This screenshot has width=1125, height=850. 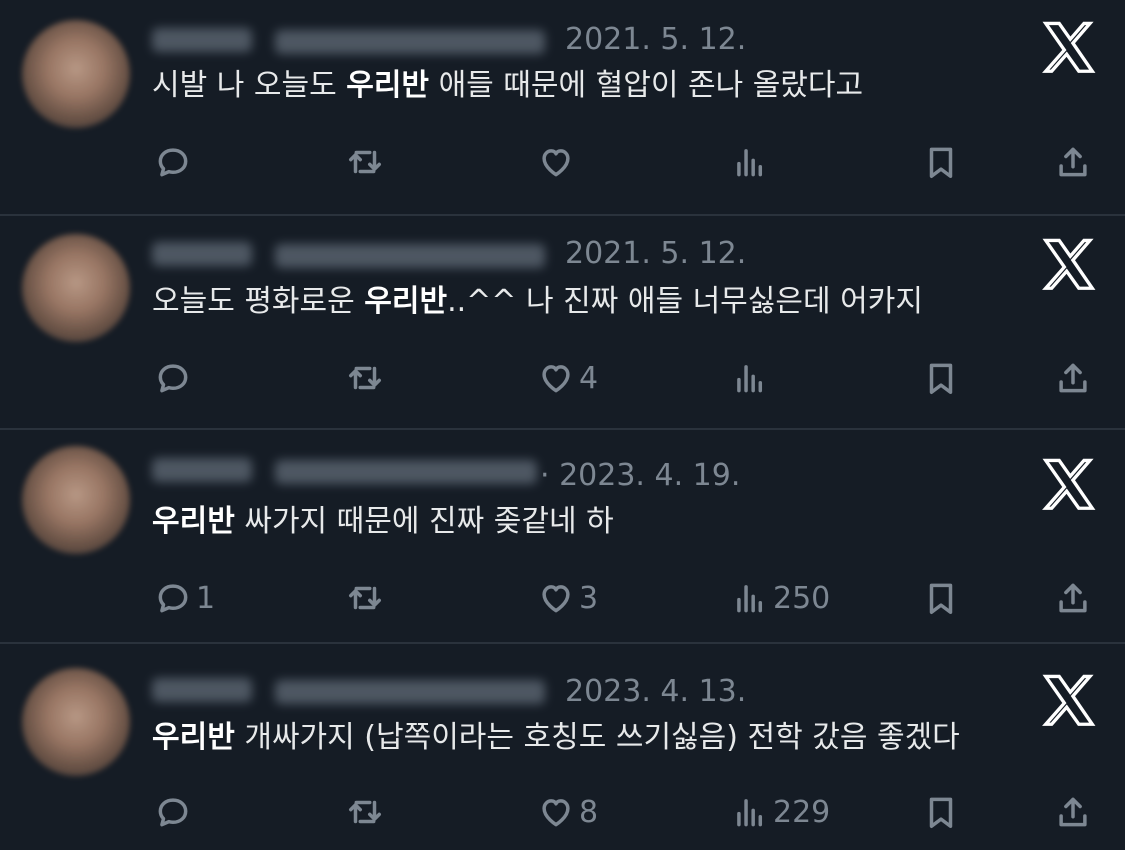 I want to click on tweet-date: 2023. 4. 13., so click(x=655, y=691).